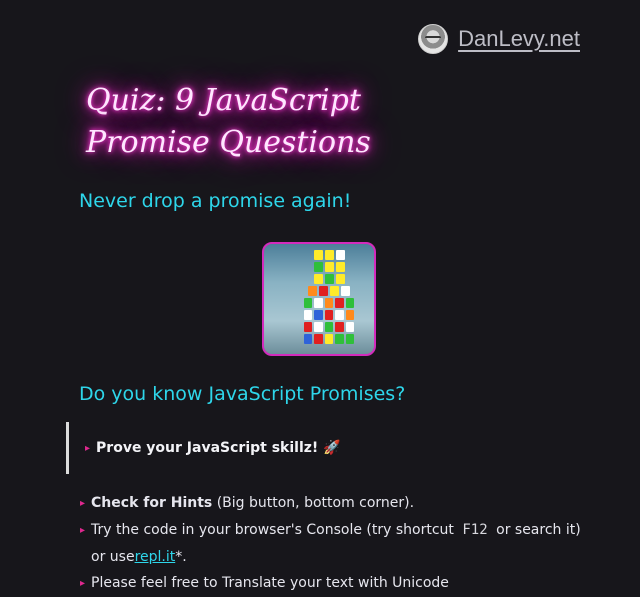  Describe the element at coordinates (536, 530) in the screenshot. I see `list-item-text-part: or search it)` at that location.